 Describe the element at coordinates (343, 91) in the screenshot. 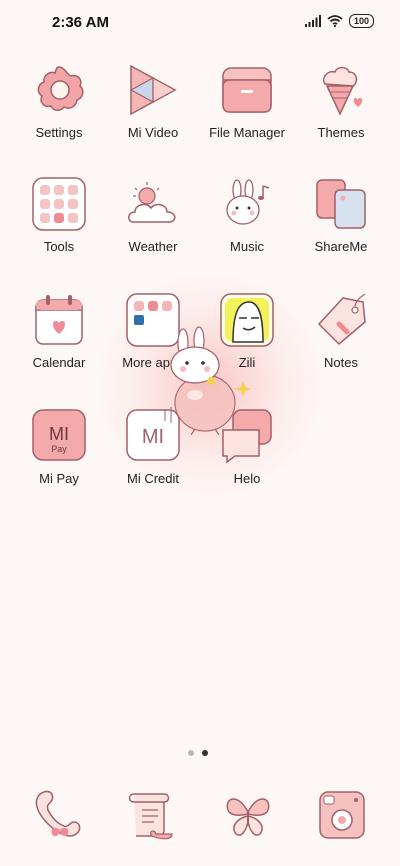

I see `ice-cream-icon` at that location.